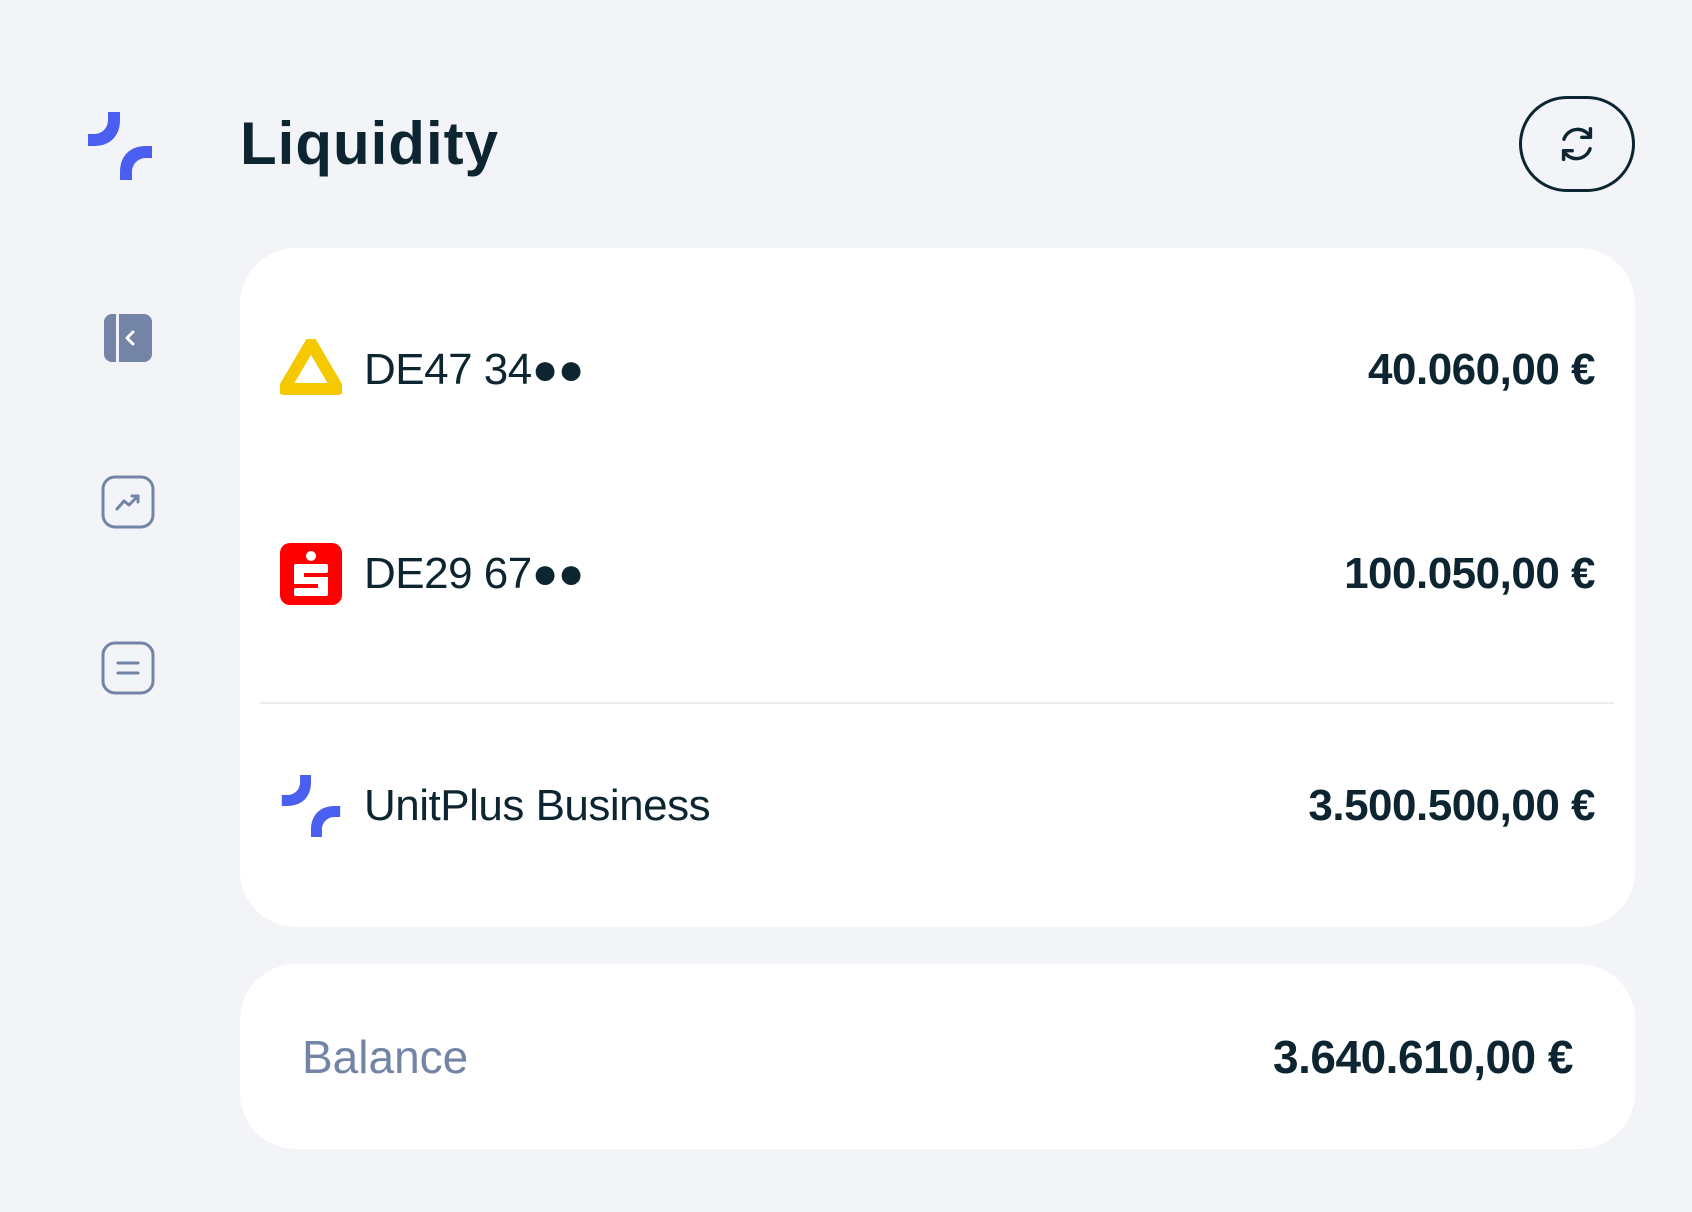  Describe the element at coordinates (1423, 1056) in the screenshot. I see `balance-amount: 3.640.610,00 €` at that location.